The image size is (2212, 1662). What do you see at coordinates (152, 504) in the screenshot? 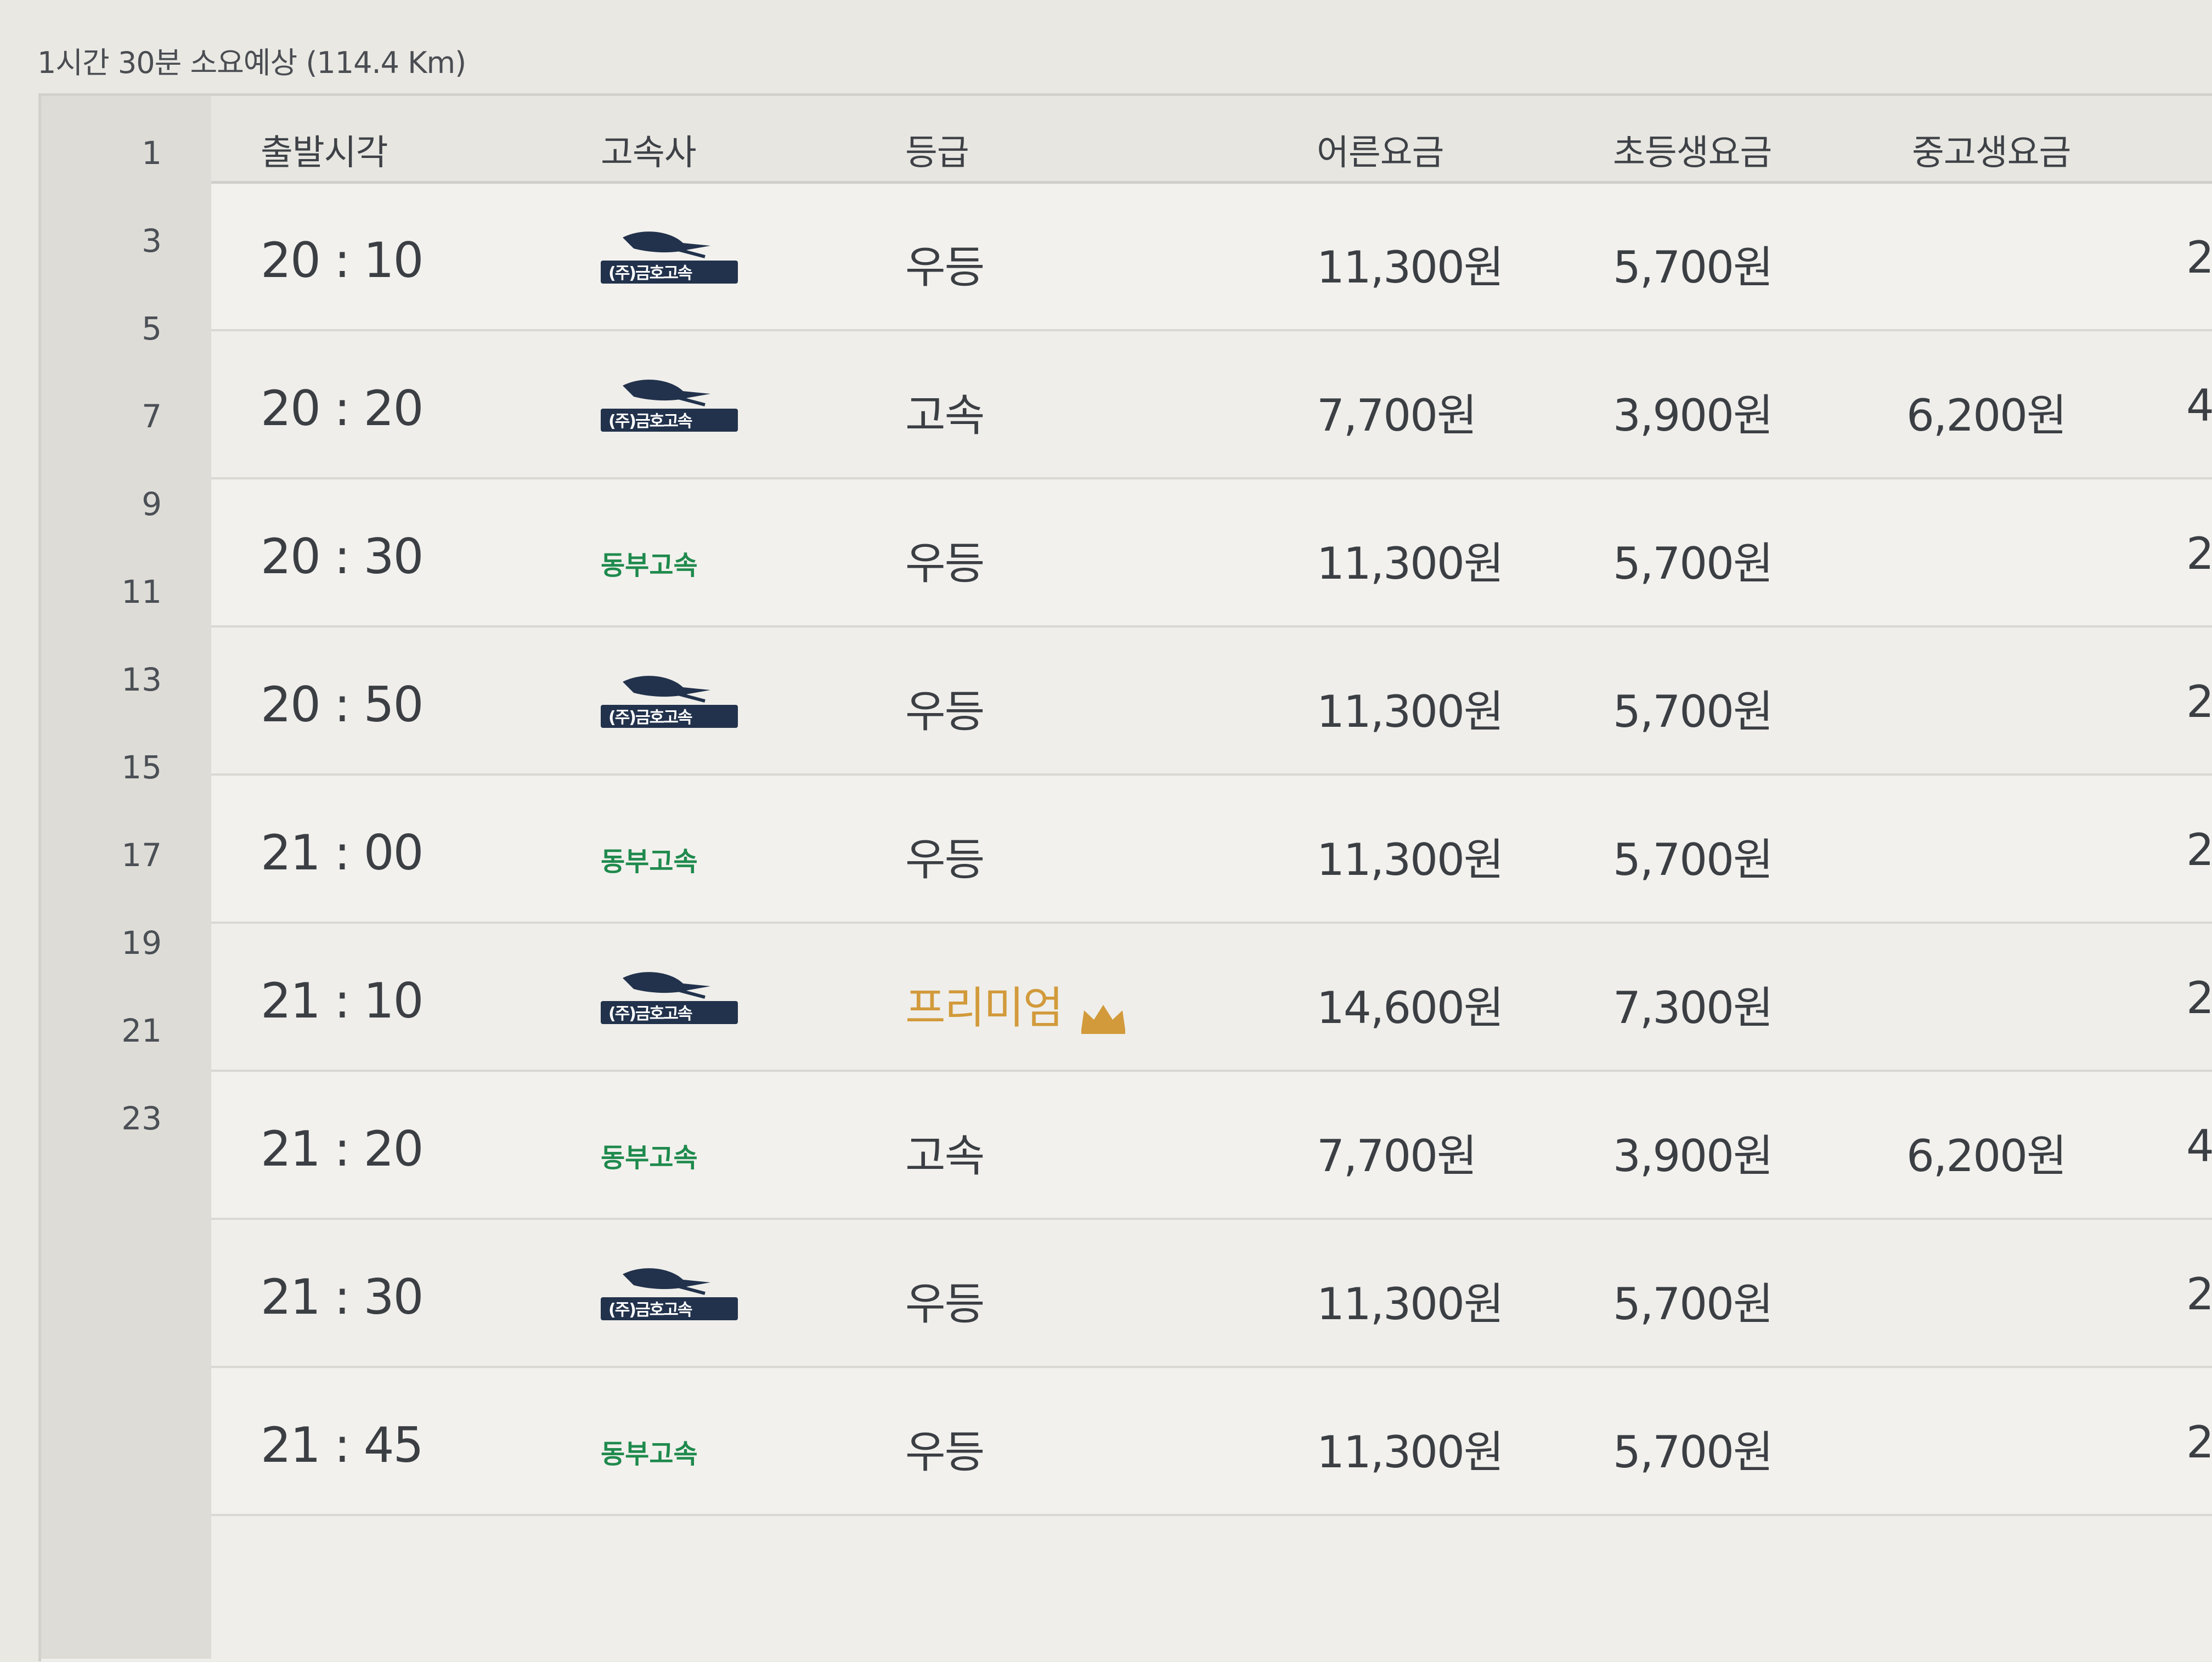
I see `gutter-number: 9` at bounding box center [152, 504].